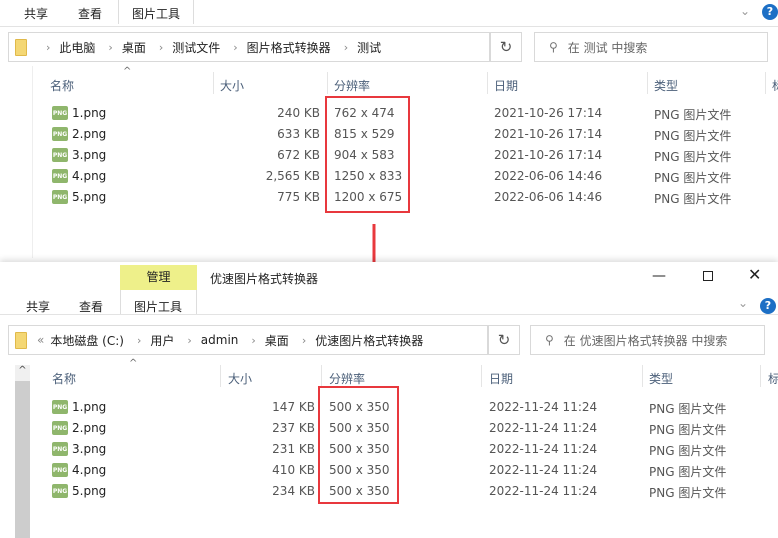 The width and height of the screenshot is (778, 538). Describe the element at coordinates (87, 340) in the screenshot. I see `breadcrumb-item: 本地磁盘 (C:)` at that location.